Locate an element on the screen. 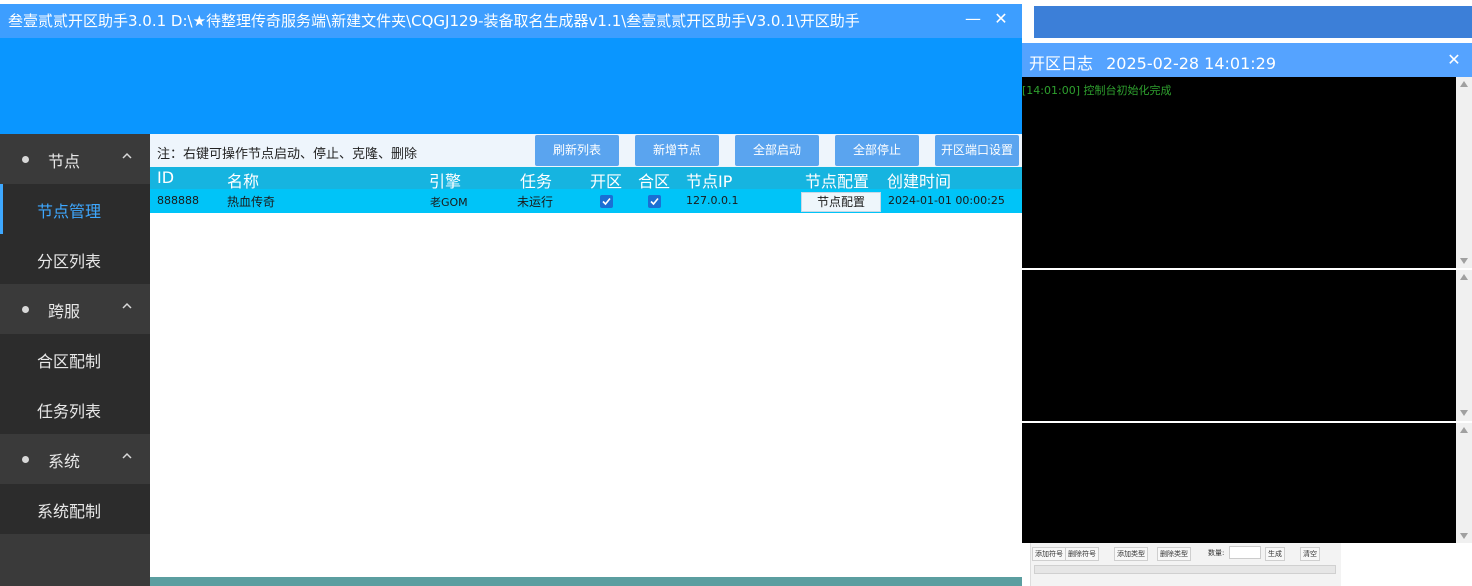 The width and height of the screenshot is (1472, 586). sidebar-group-nodes: 节点 is located at coordinates (75, 159).